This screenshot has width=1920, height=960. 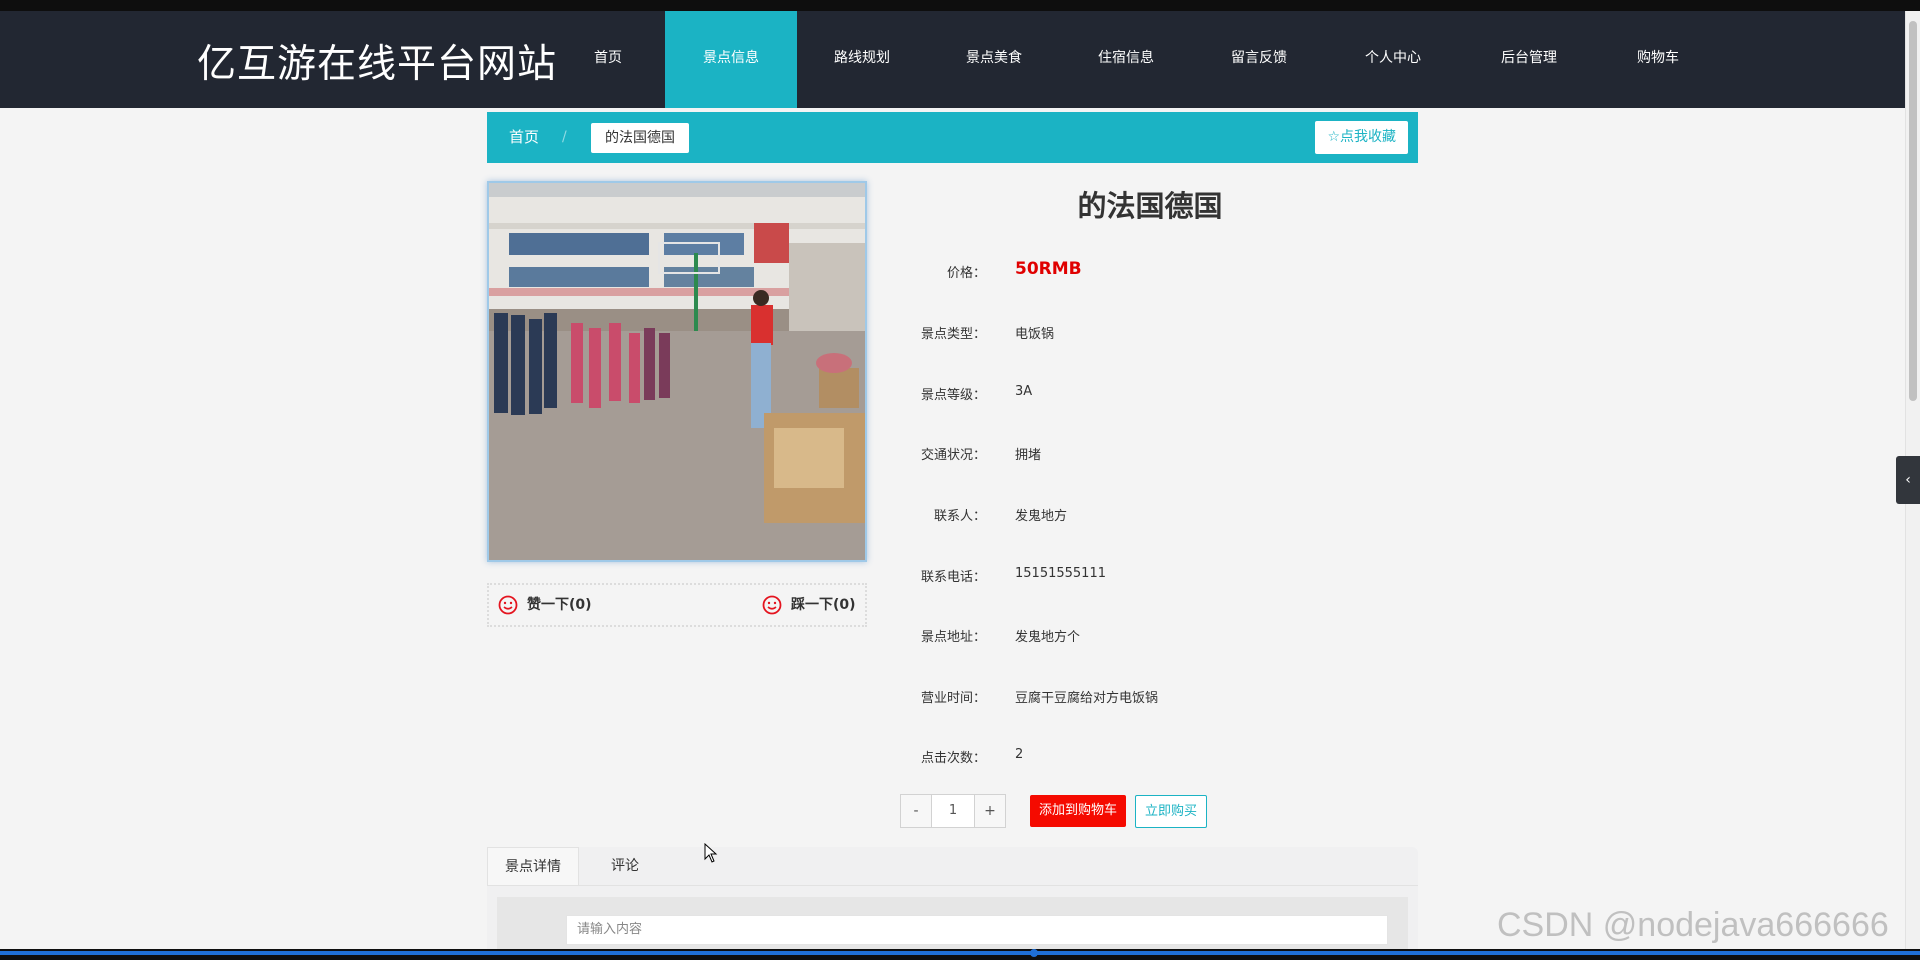 What do you see at coordinates (625, 866) in the screenshot?
I see `tab-comments: 评论` at bounding box center [625, 866].